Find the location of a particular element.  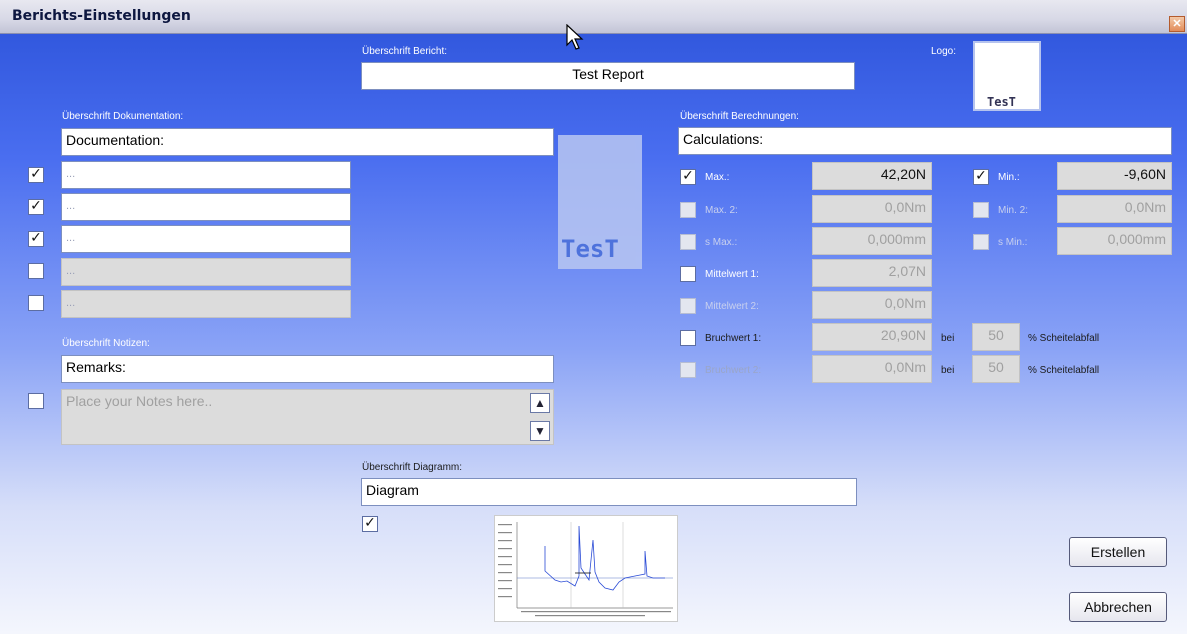

scroll-up-icon: ▲ is located at coordinates (540, 403).